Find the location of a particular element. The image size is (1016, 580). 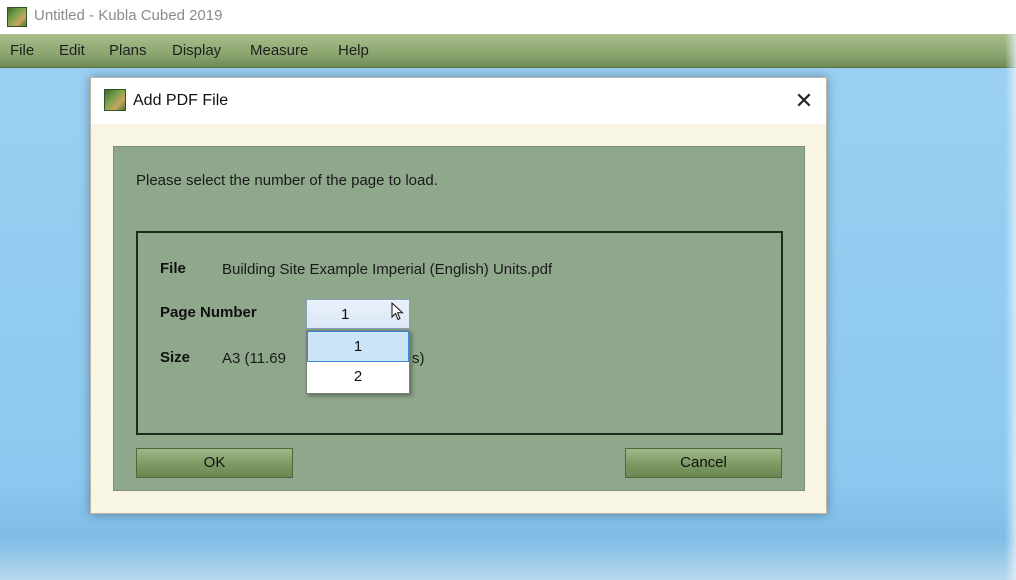

page-number-selected-value: 1 is located at coordinates (345, 314).